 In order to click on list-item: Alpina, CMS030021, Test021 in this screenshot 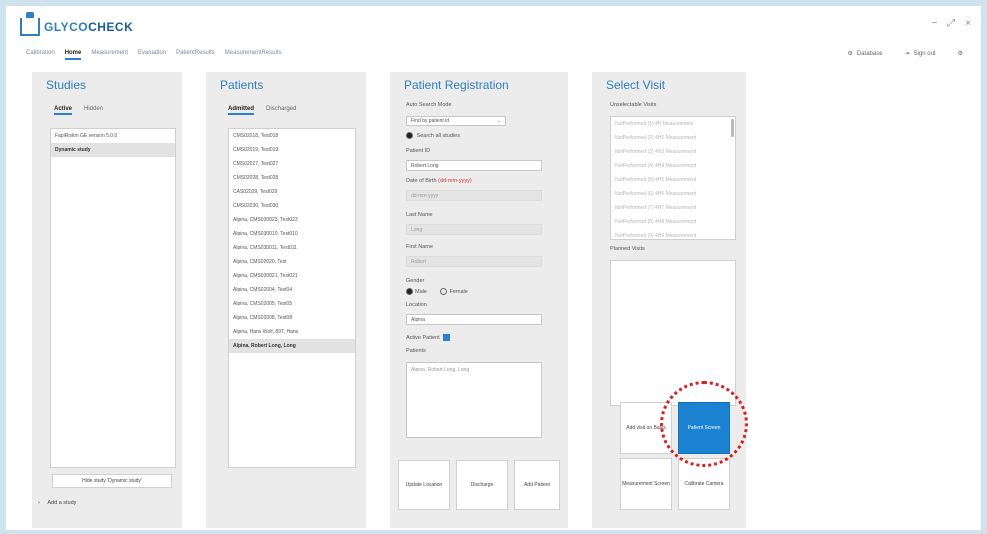, I will do `click(292, 276)`.